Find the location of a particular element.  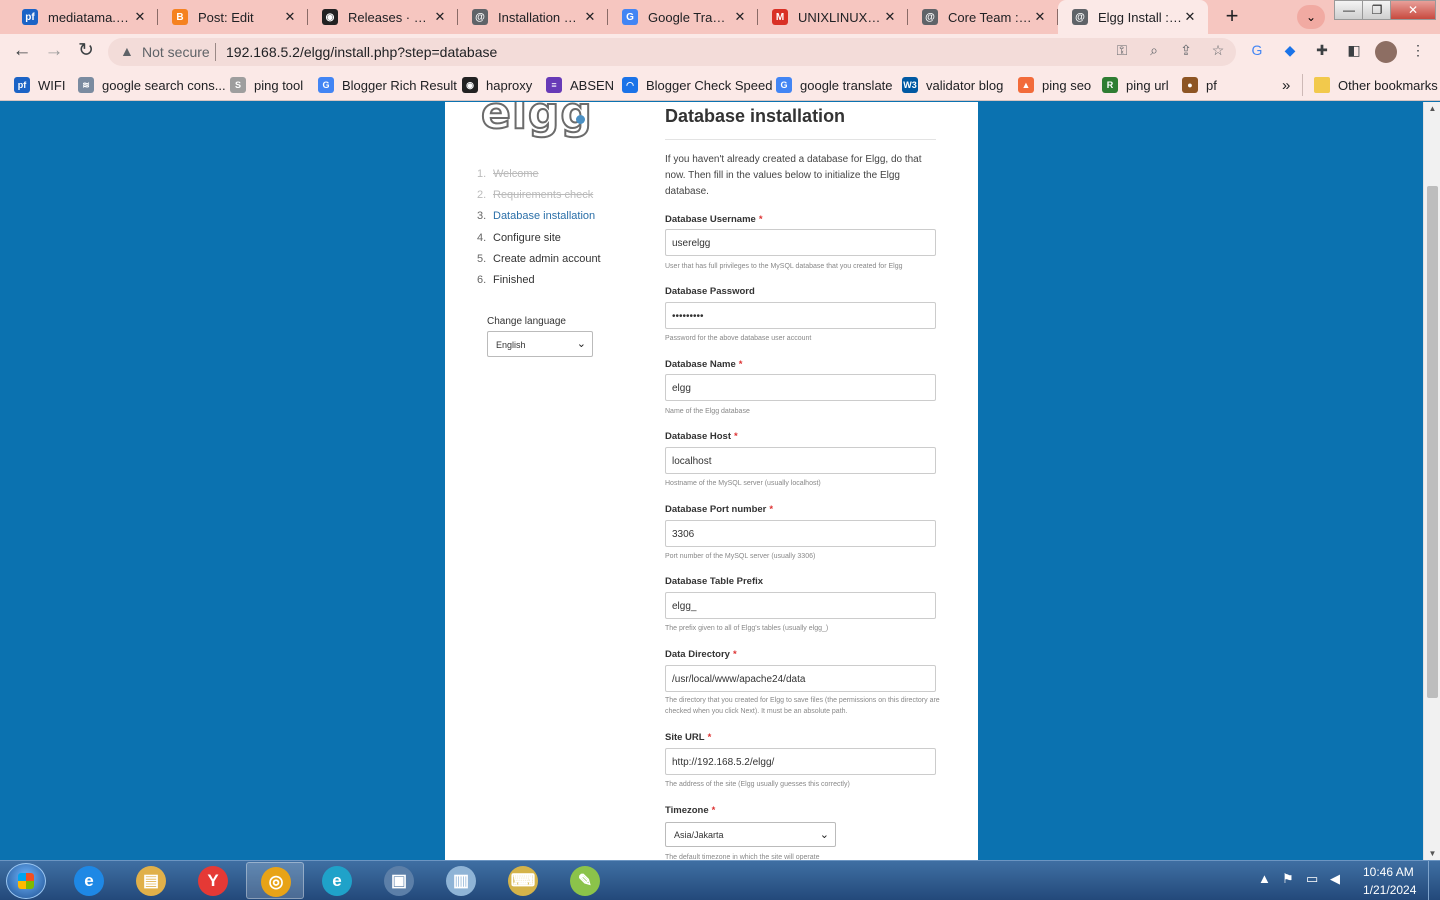

network-icon: ▭ is located at coordinates (1312, 879).